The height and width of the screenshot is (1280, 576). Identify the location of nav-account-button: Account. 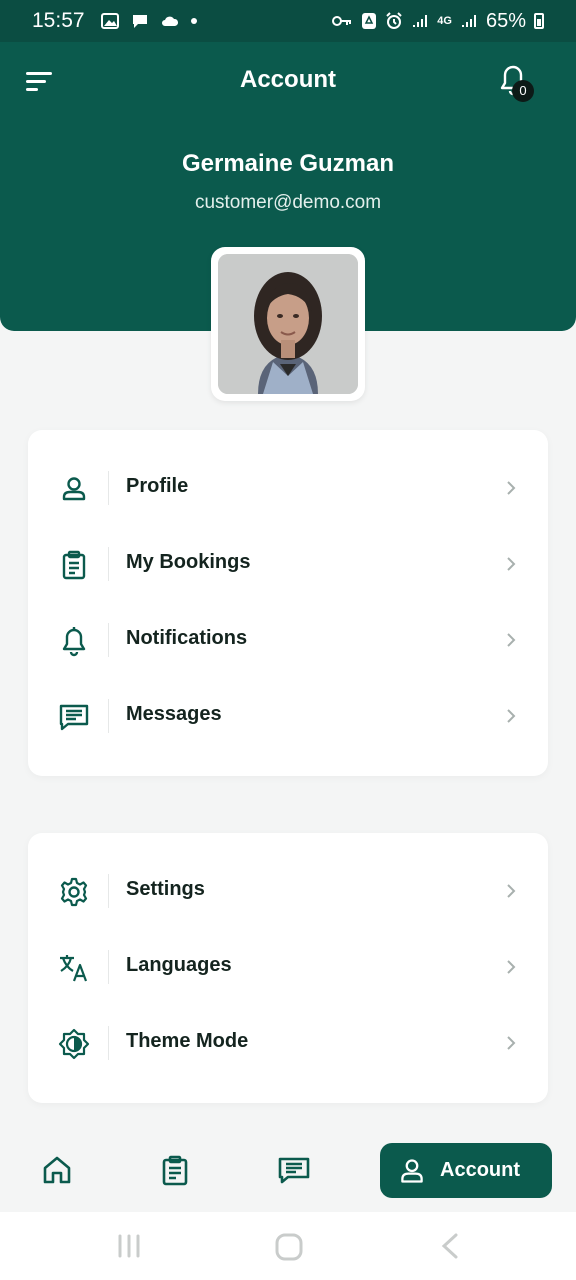
(466, 1170).